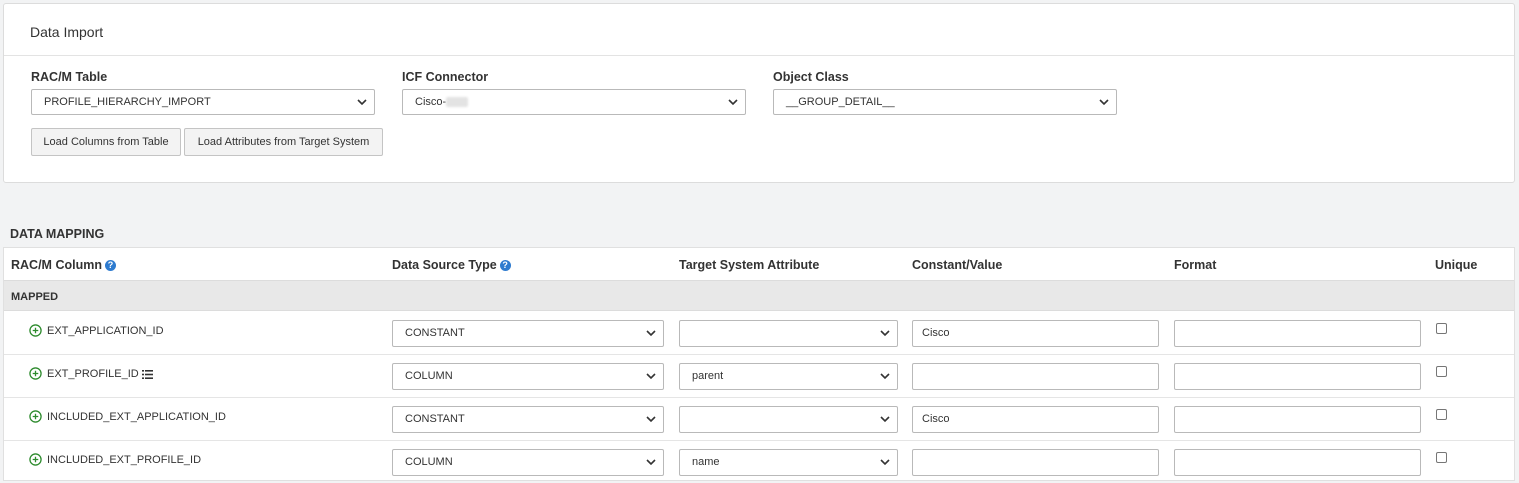 Image resolution: width=1519 pixels, height=483 pixels. I want to click on header-racm-column: RAC/M Column?, so click(63, 265).